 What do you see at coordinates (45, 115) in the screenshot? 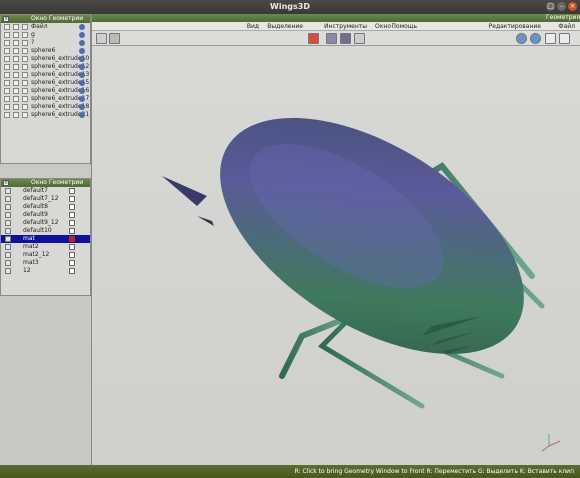
I see `outliner-row: sphere6_extrude21` at bounding box center [45, 115].